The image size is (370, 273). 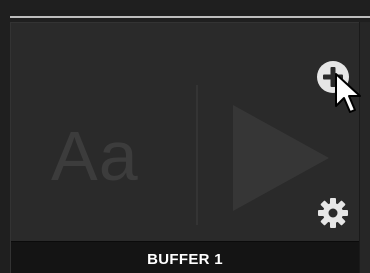 What do you see at coordinates (95, 156) in the screenshot?
I see `text-preview-glyph: Aa` at bounding box center [95, 156].